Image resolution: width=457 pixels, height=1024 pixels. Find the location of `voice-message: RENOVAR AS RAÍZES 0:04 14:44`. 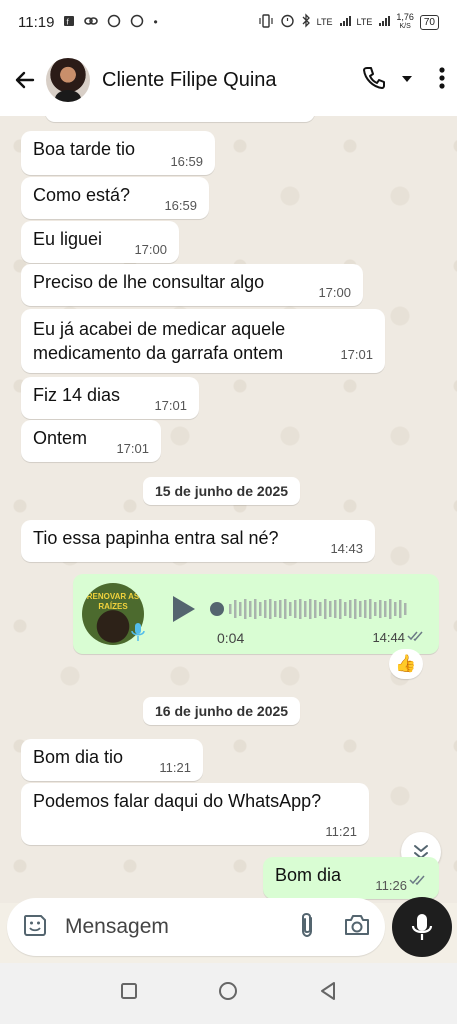

voice-message: RENOVAR AS RAÍZES 0:04 14:44 is located at coordinates (256, 614).